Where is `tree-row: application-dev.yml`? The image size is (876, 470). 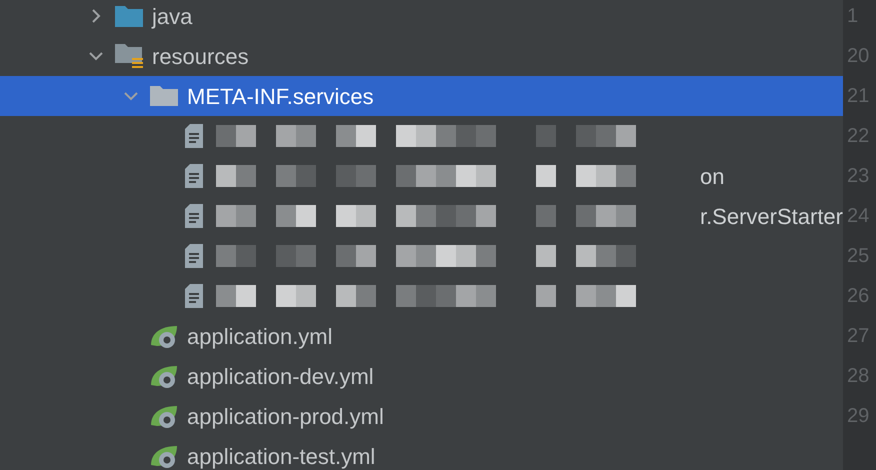
tree-row: application-dev.yml is located at coordinates (421, 376).